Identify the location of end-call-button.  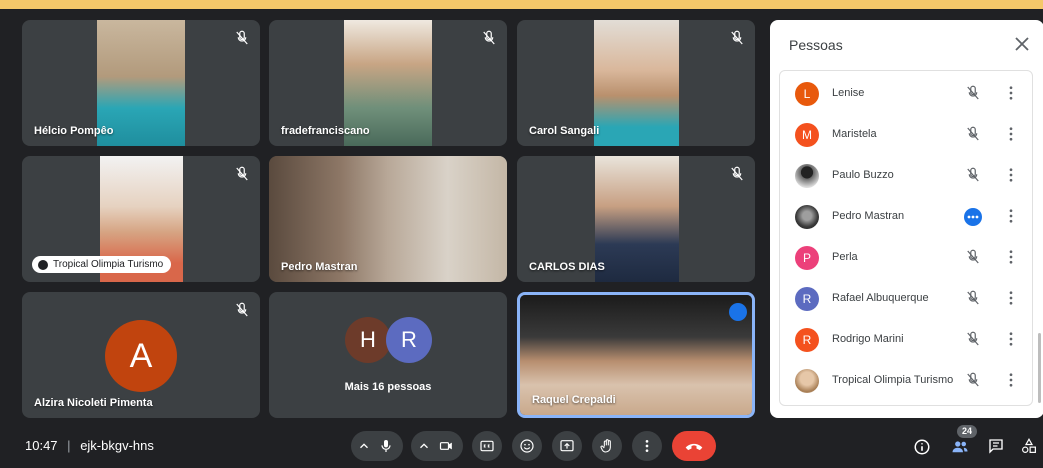
(694, 446).